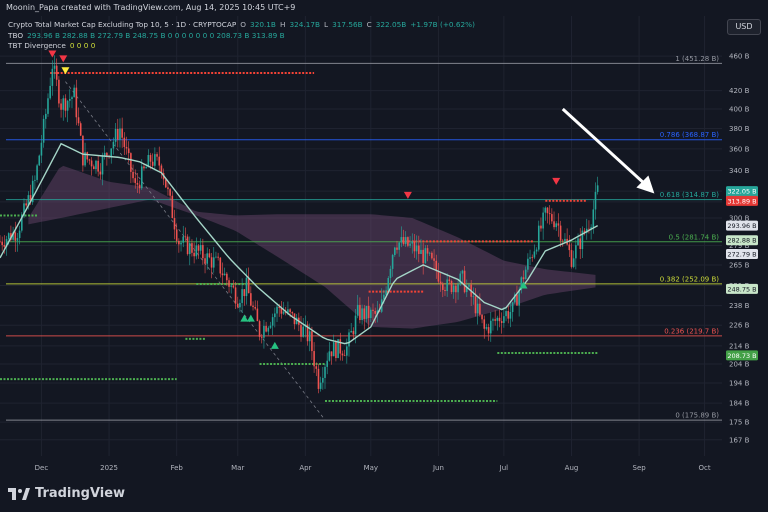  Describe the element at coordinates (305, 468) in the screenshot. I see `x-tick-label: Apr` at that location.